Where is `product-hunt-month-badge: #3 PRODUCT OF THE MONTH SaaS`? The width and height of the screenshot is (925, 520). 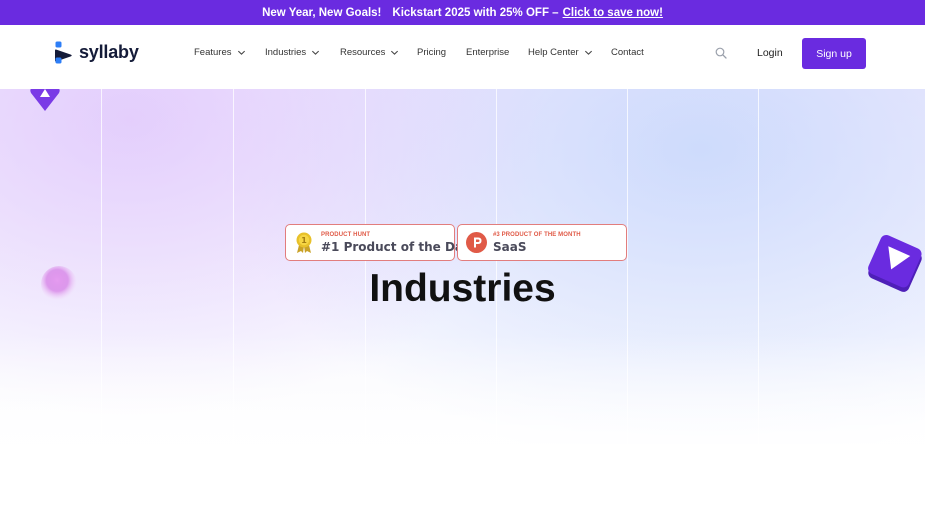 product-hunt-month-badge: #3 PRODUCT OF THE MONTH SaaS is located at coordinates (542, 242).